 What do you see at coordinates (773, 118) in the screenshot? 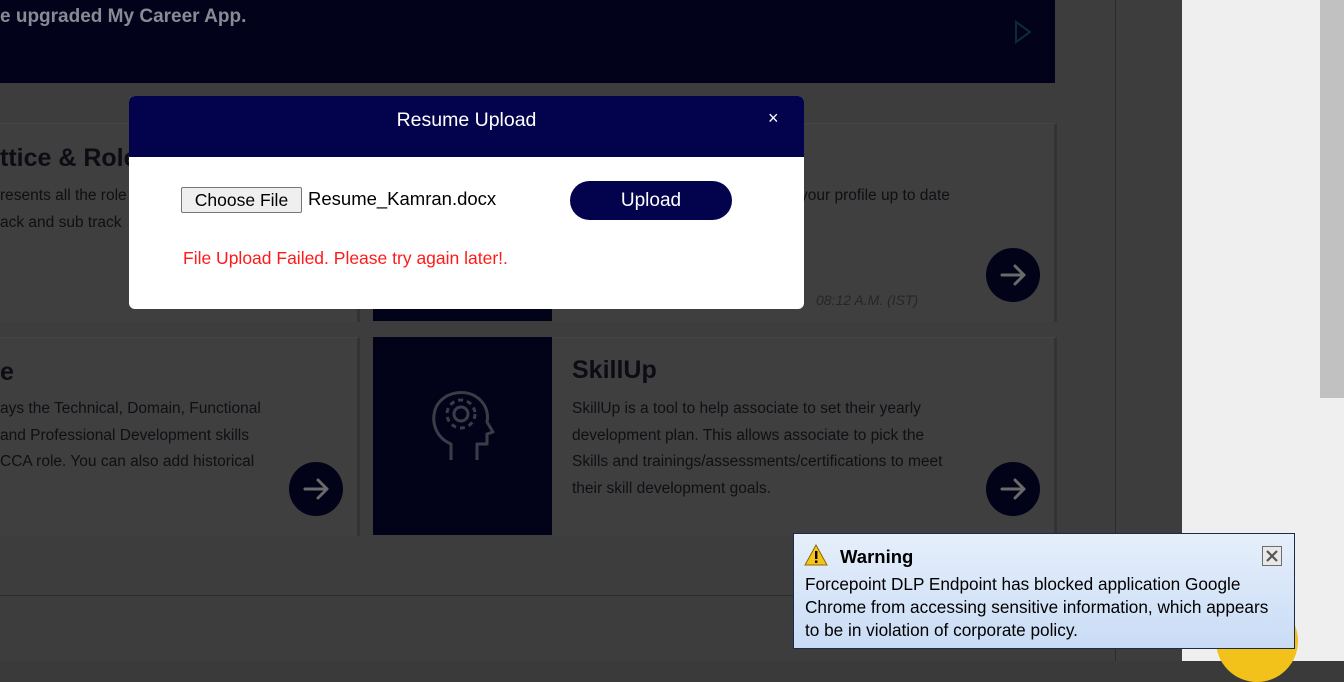
I see `close-icon: ×` at bounding box center [773, 118].